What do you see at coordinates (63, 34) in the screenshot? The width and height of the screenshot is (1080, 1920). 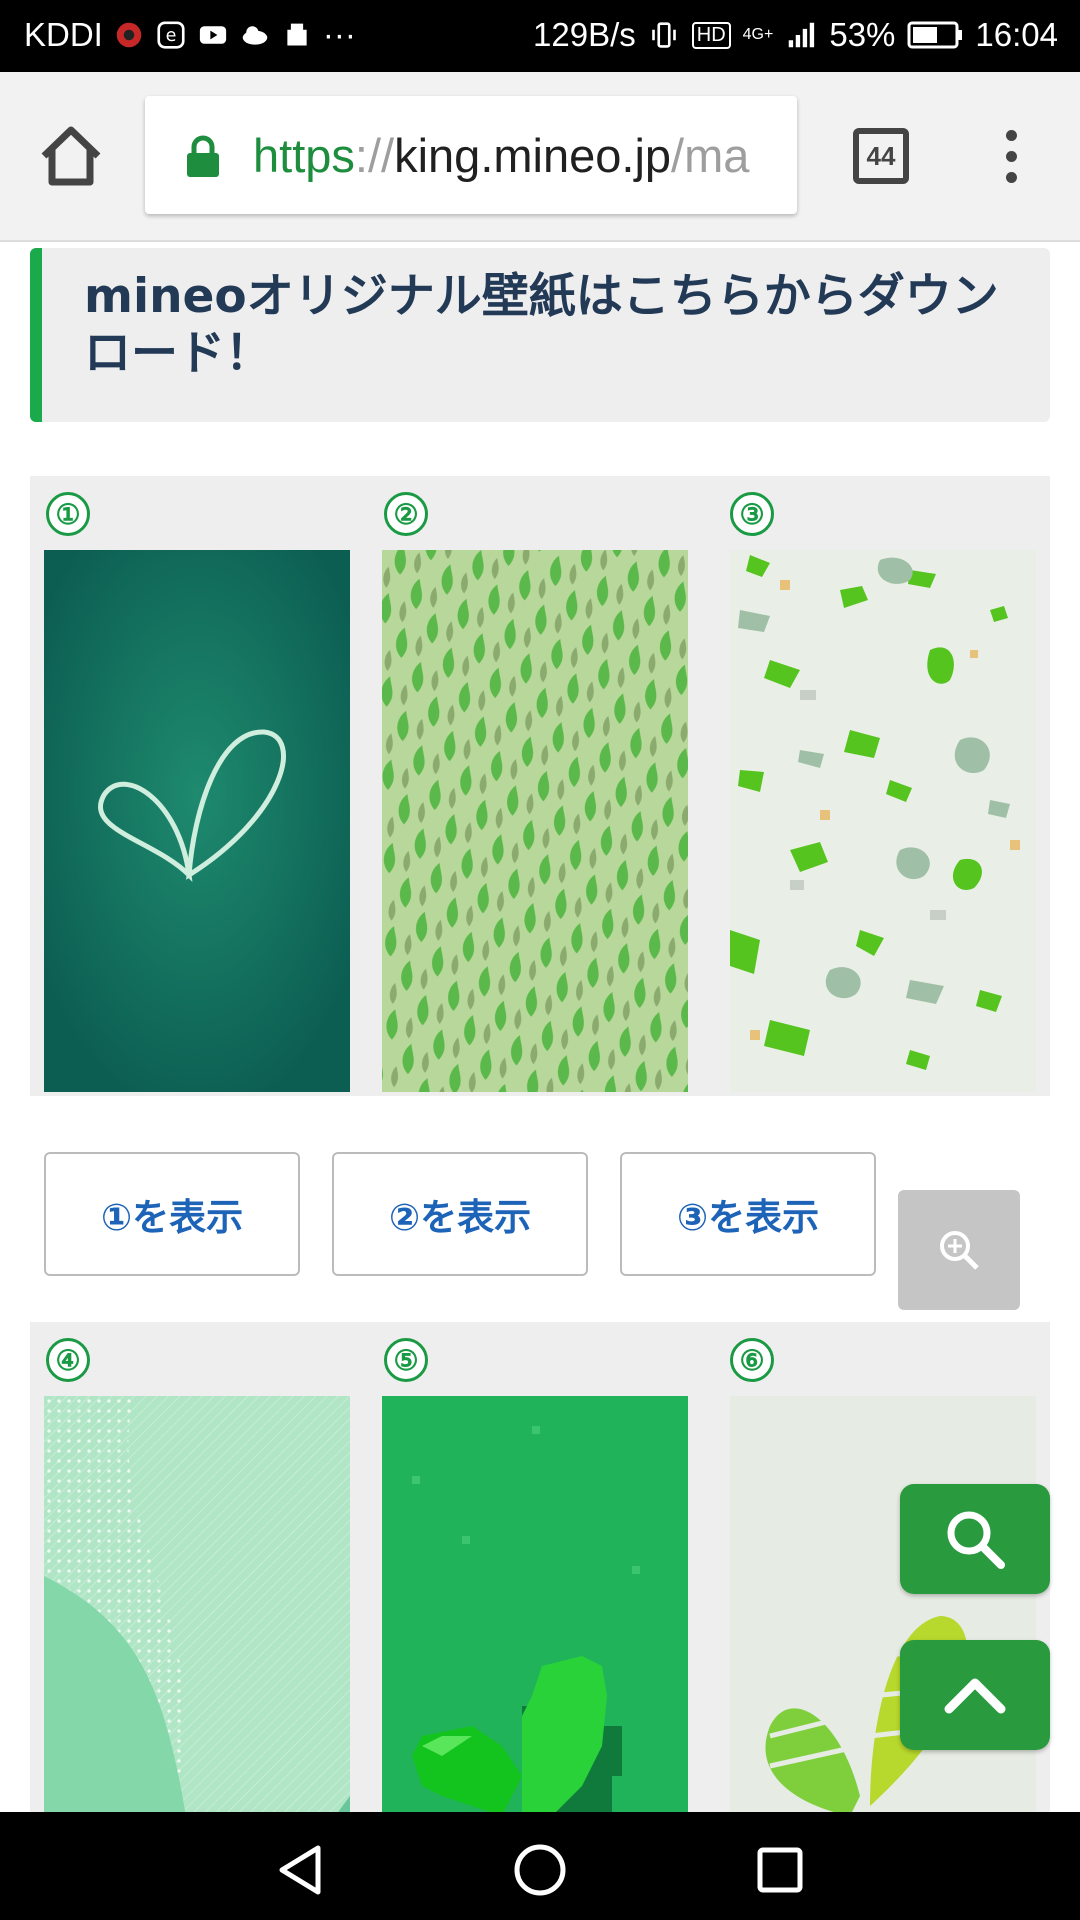 I see `carrier-label: KDDI` at bounding box center [63, 34].